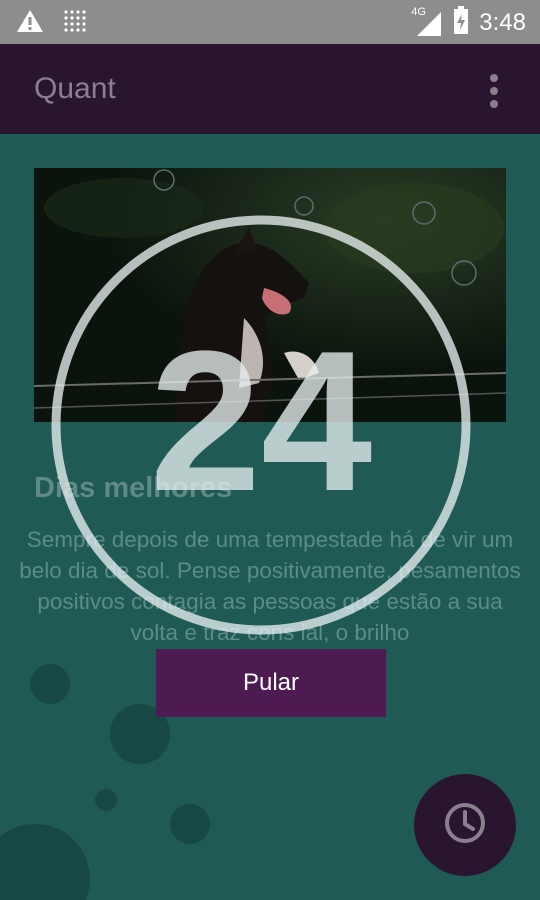  I want to click on clock-icon, so click(465, 825).